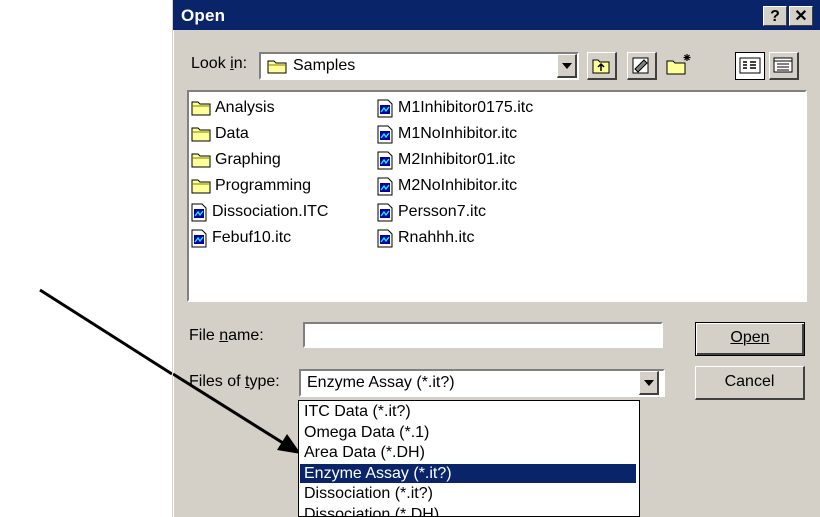 Image resolution: width=820 pixels, height=517 pixels. Describe the element at coordinates (219, 63) in the screenshot. I see `look-in-label: Look in:` at that location.